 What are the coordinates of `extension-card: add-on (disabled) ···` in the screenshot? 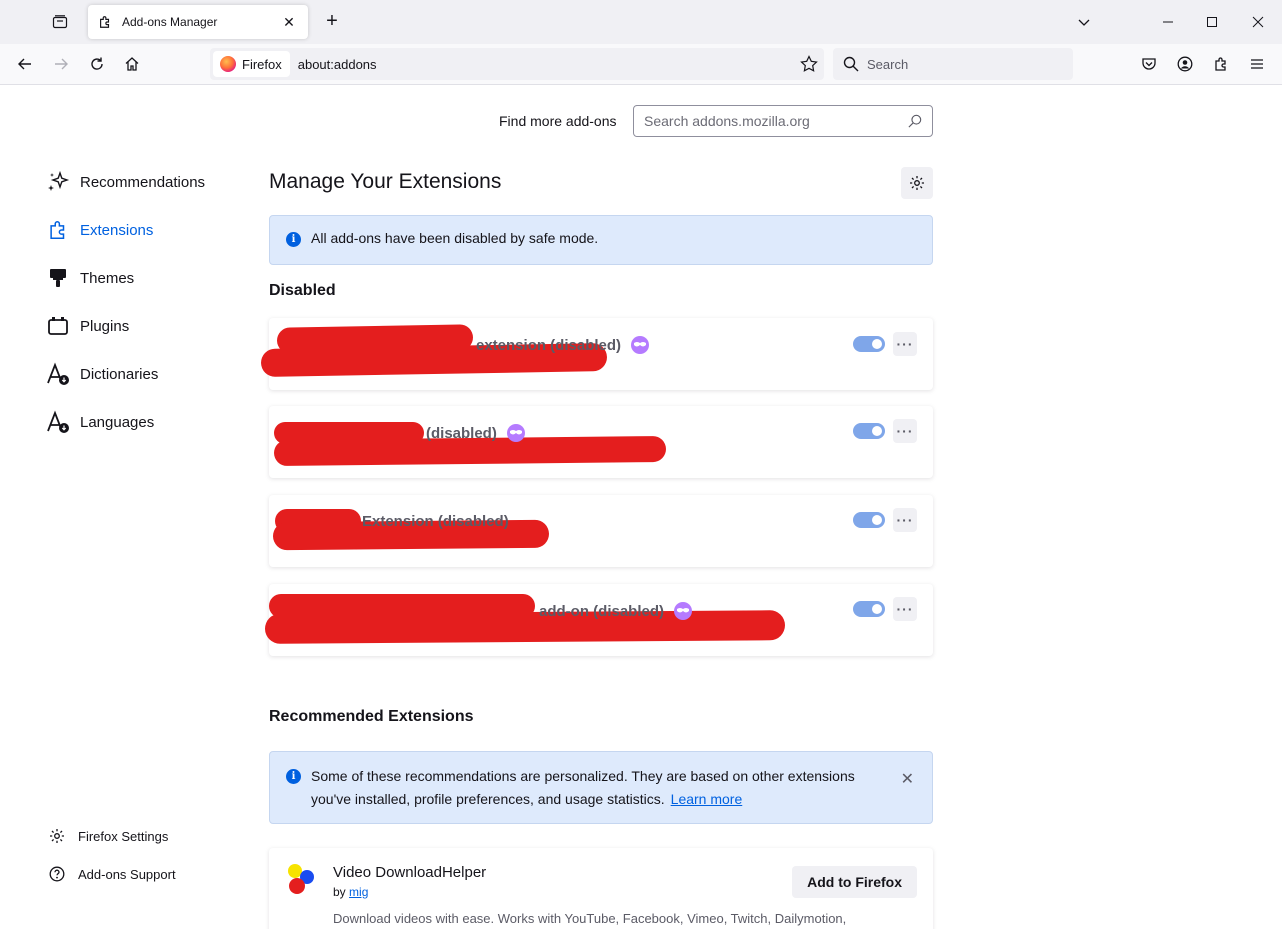 It's located at (598, 620).